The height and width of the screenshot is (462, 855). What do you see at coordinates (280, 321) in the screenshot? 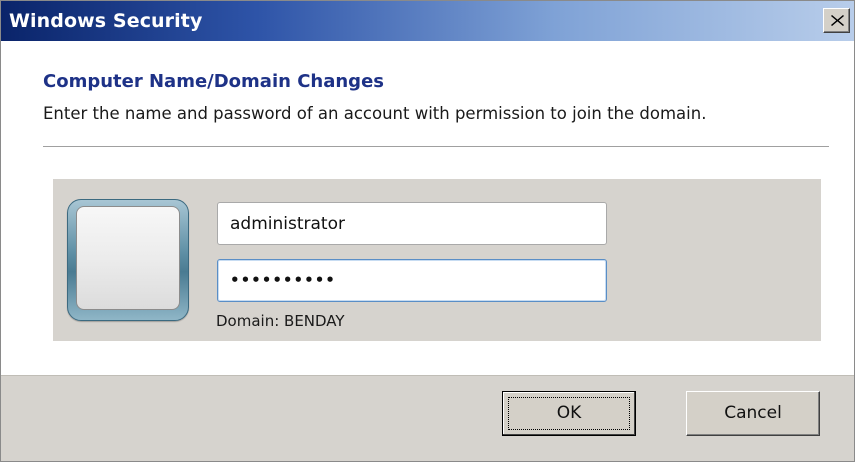
I see `domain-label: Domain: BENDAY` at bounding box center [280, 321].